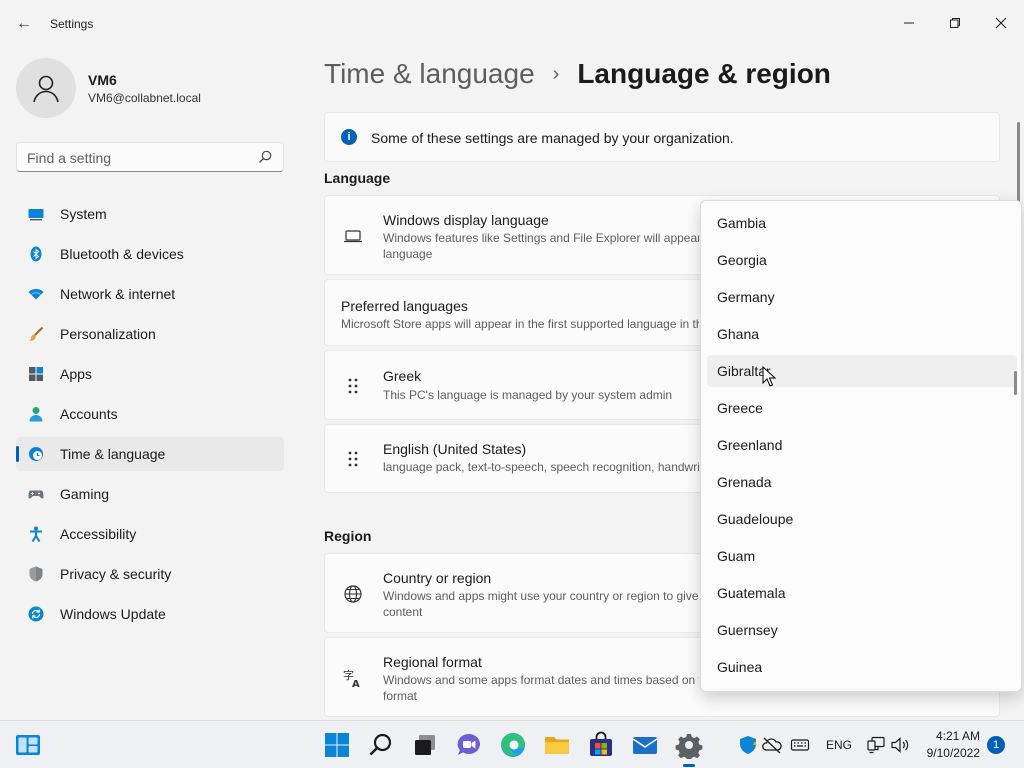  What do you see at coordinates (469, 745) in the screenshot?
I see `chat-icon` at bounding box center [469, 745].